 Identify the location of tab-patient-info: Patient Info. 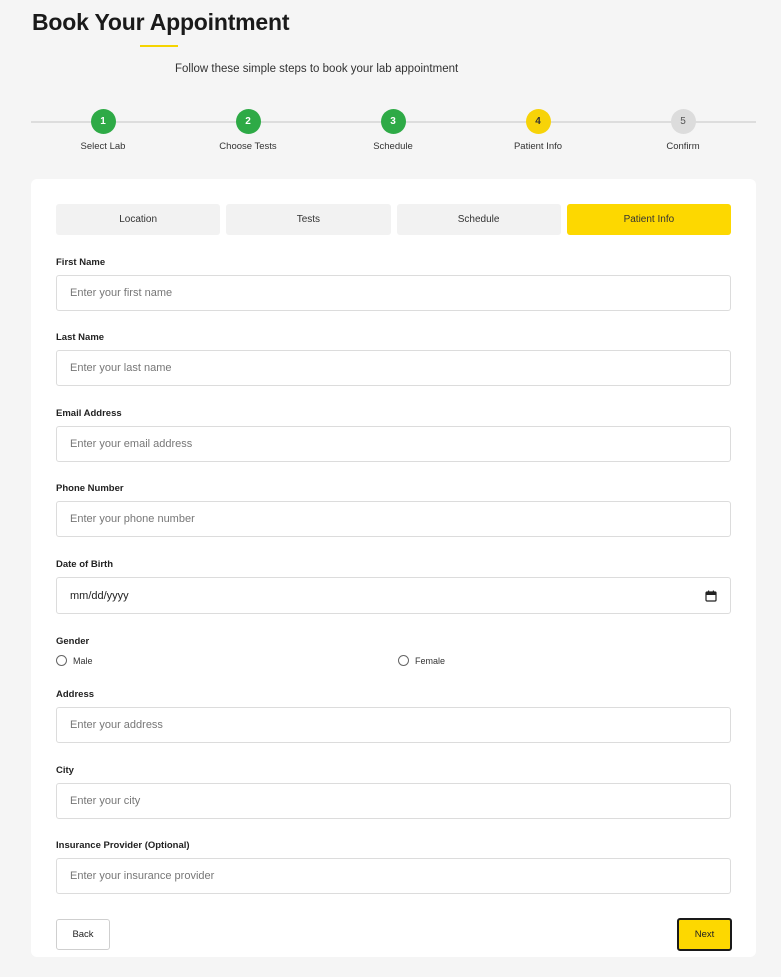
(648, 219).